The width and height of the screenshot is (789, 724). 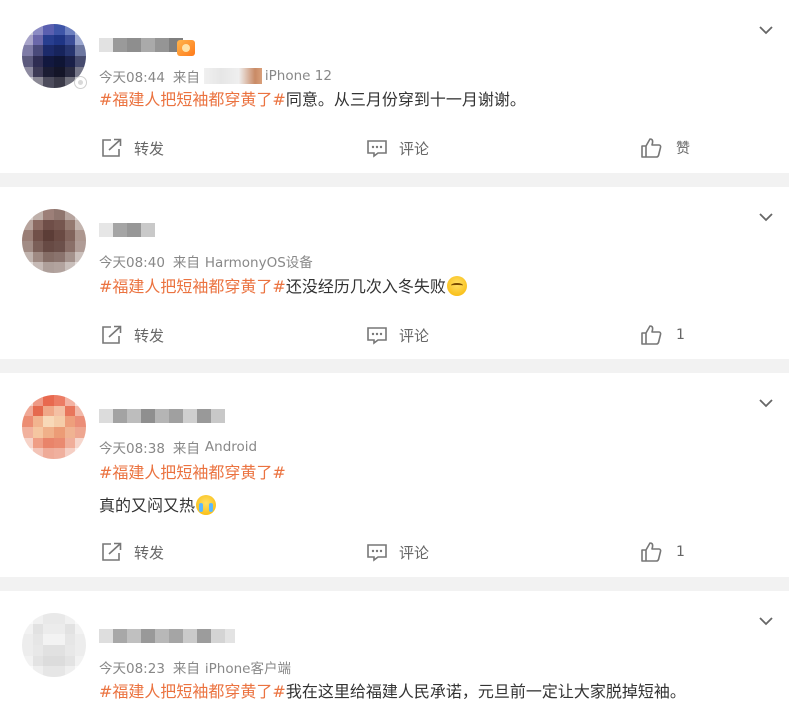 I want to click on crying-face-emoji-icon, so click(x=206, y=505).